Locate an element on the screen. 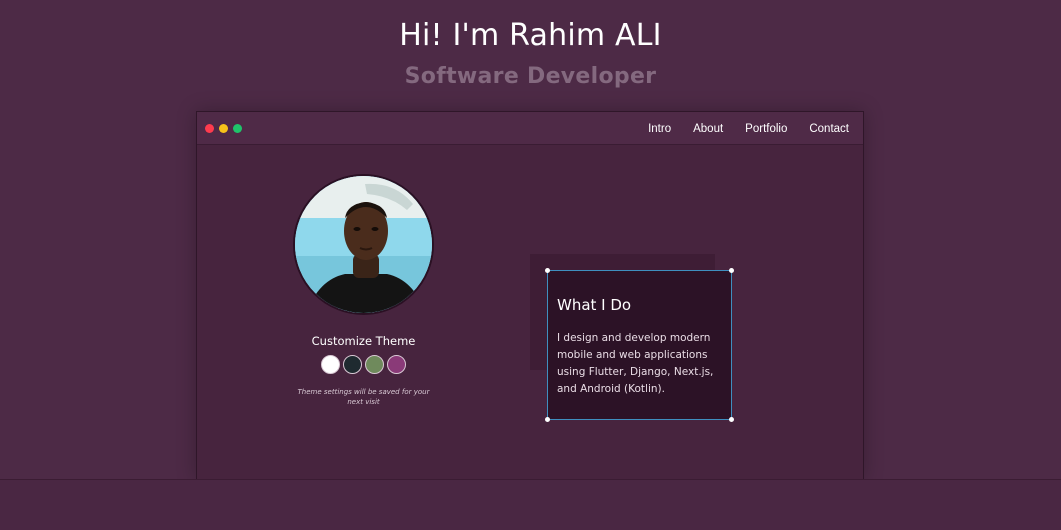  nav-link-portfolio: Portfolio is located at coordinates (766, 129).